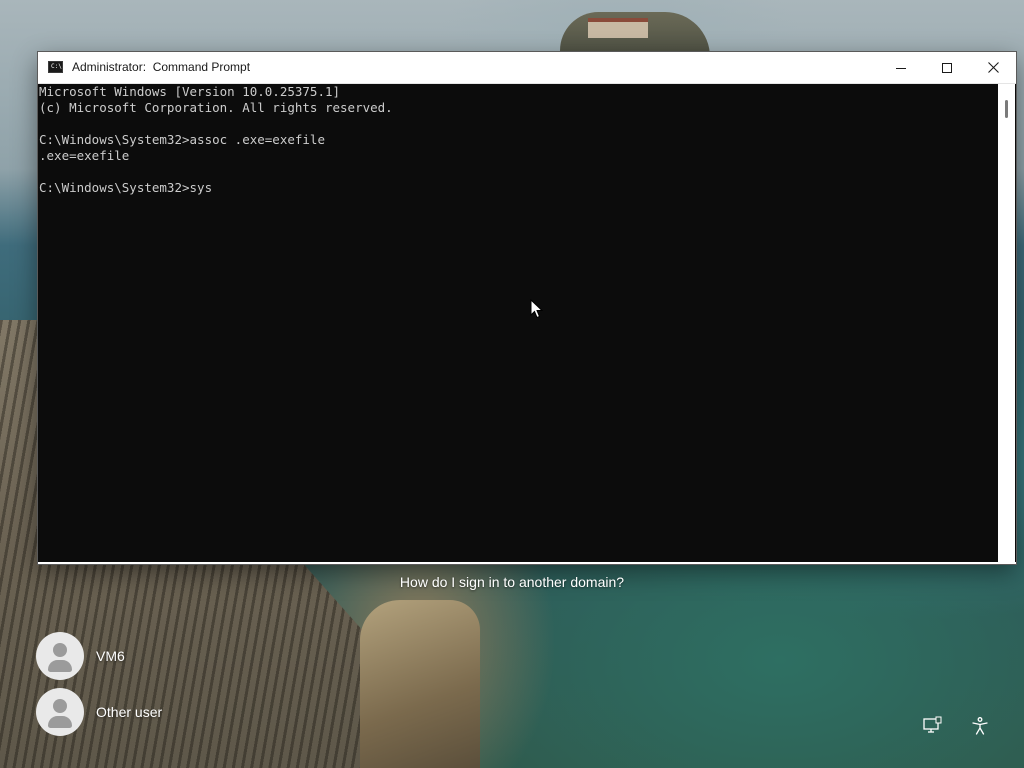  I want to click on maximize-icon, so click(947, 67).